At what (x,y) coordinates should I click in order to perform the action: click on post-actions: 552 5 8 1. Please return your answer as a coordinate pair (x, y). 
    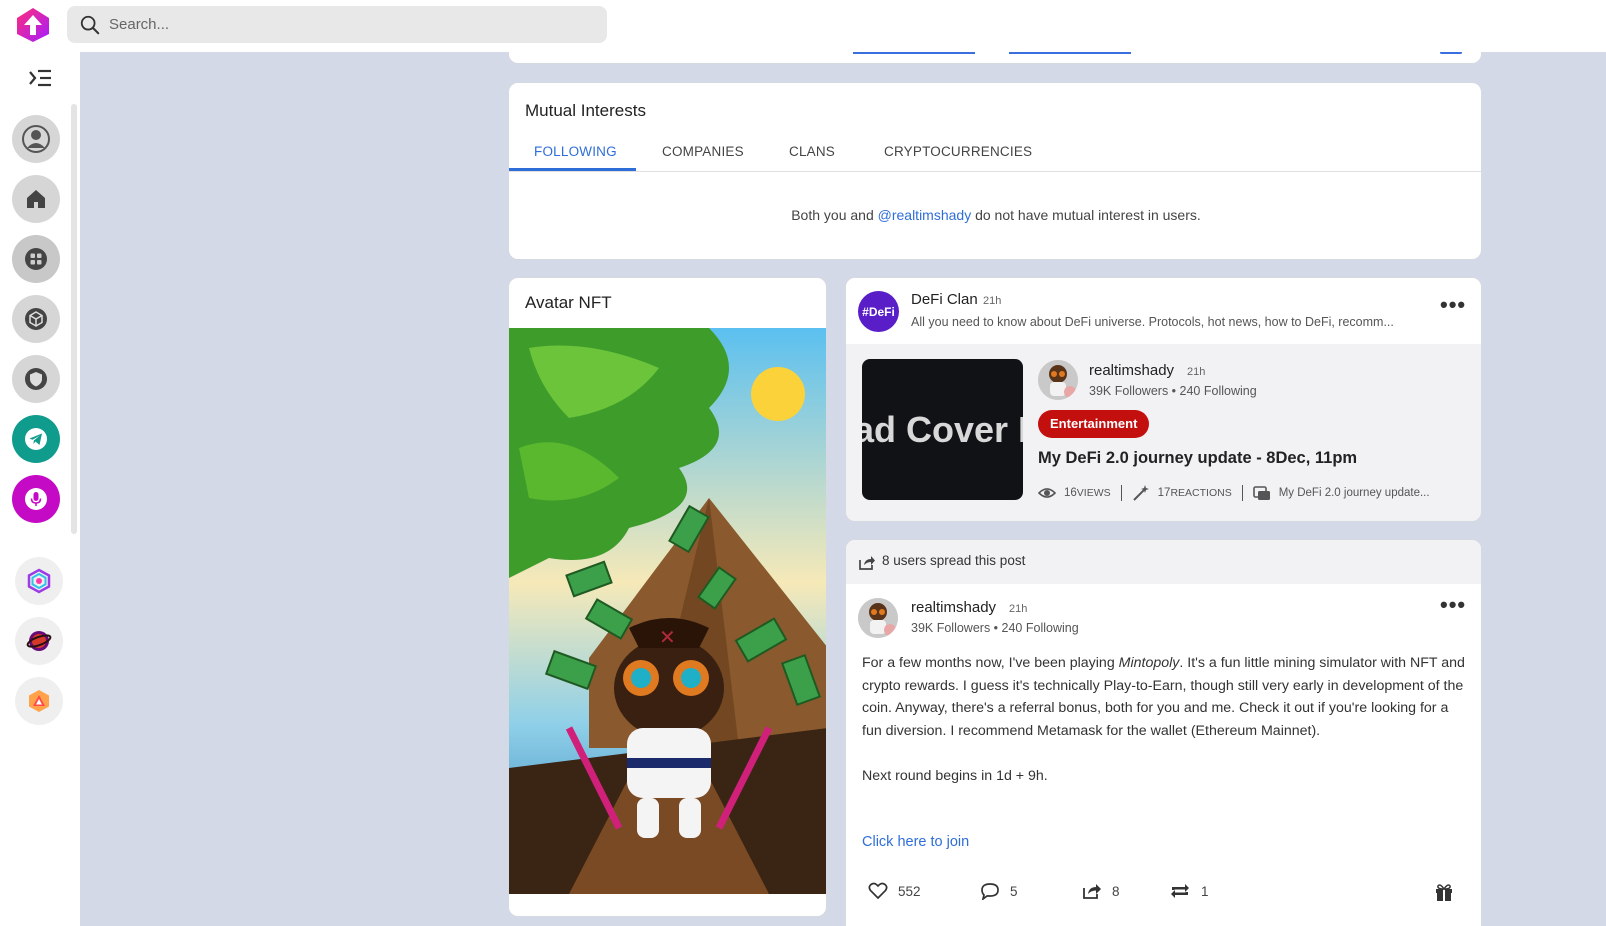
    Looking at the image, I should click on (1163, 897).